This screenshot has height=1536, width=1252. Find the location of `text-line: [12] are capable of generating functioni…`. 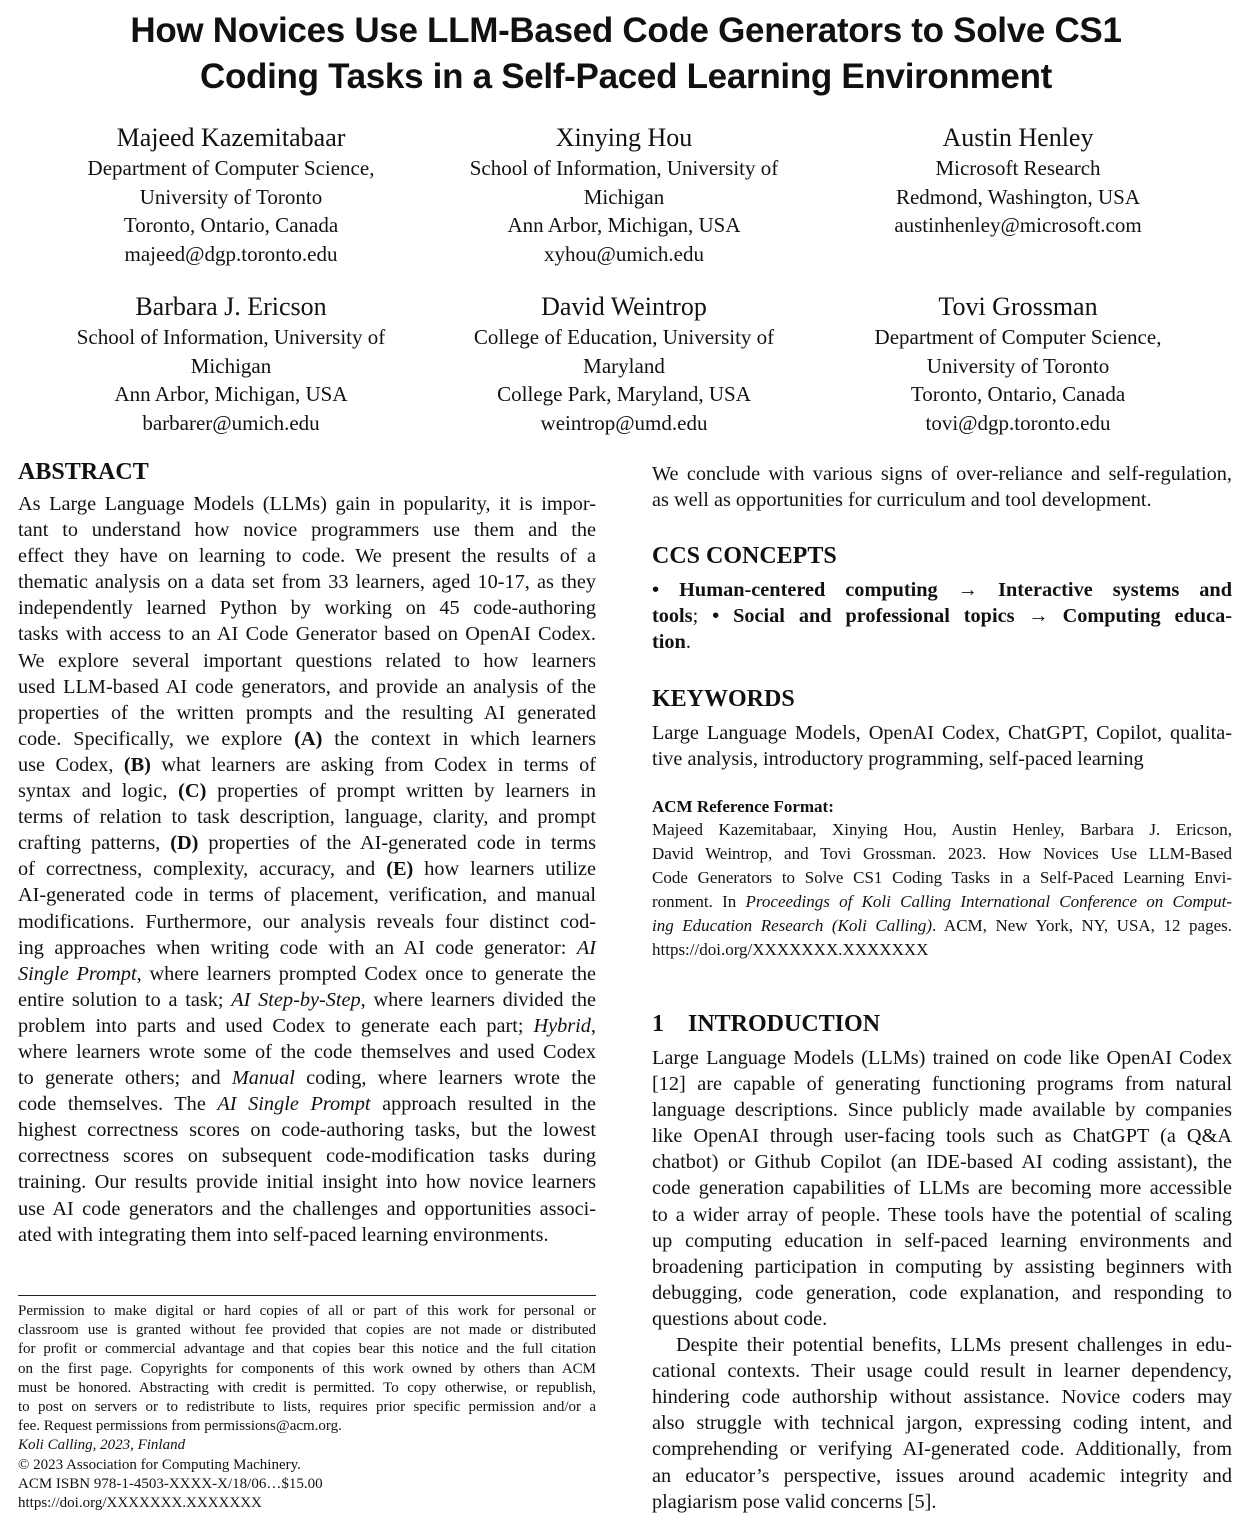

text-line: [12] are capable of generating functioni… is located at coordinates (942, 1084).